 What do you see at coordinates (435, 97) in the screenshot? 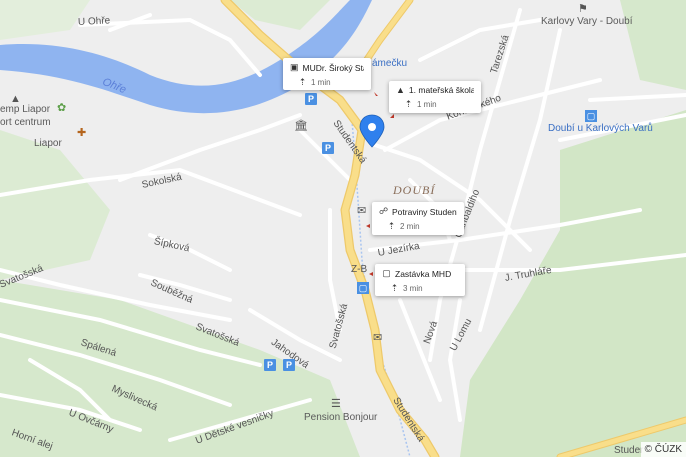
I see `popup-materska-skola: ▲1. mateřská škola... ⇡ 1 min` at bounding box center [435, 97].